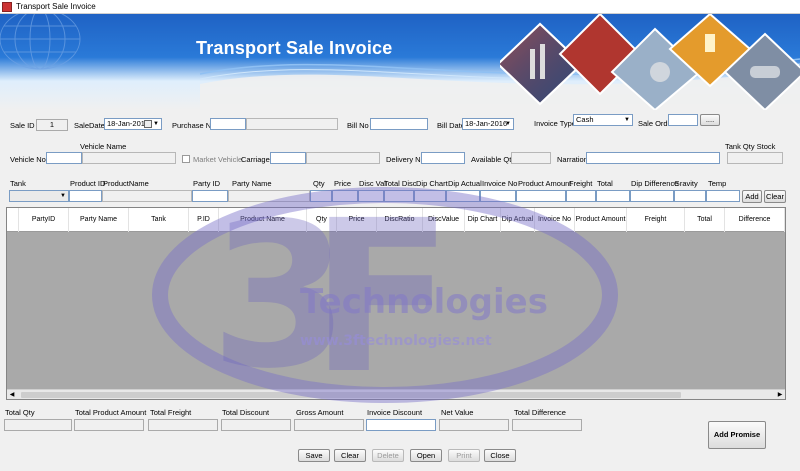 The width and height of the screenshot is (800, 471). What do you see at coordinates (288, 158) in the screenshot?
I see `carriage-input` at bounding box center [288, 158].